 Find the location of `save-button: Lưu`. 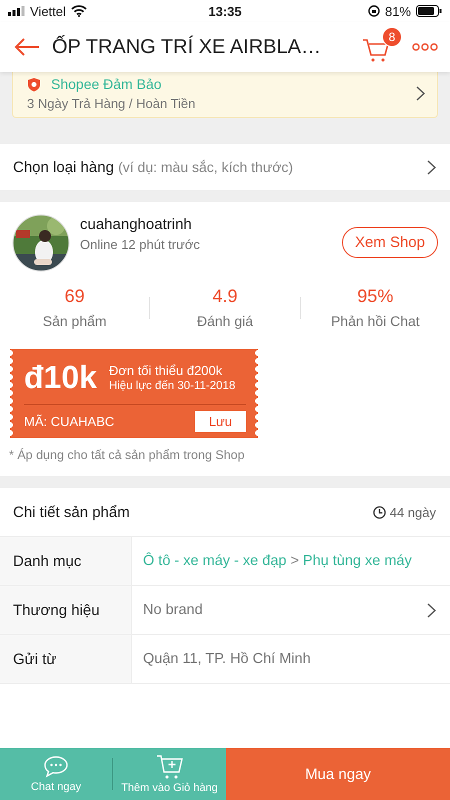

save-button: Lưu is located at coordinates (220, 421).